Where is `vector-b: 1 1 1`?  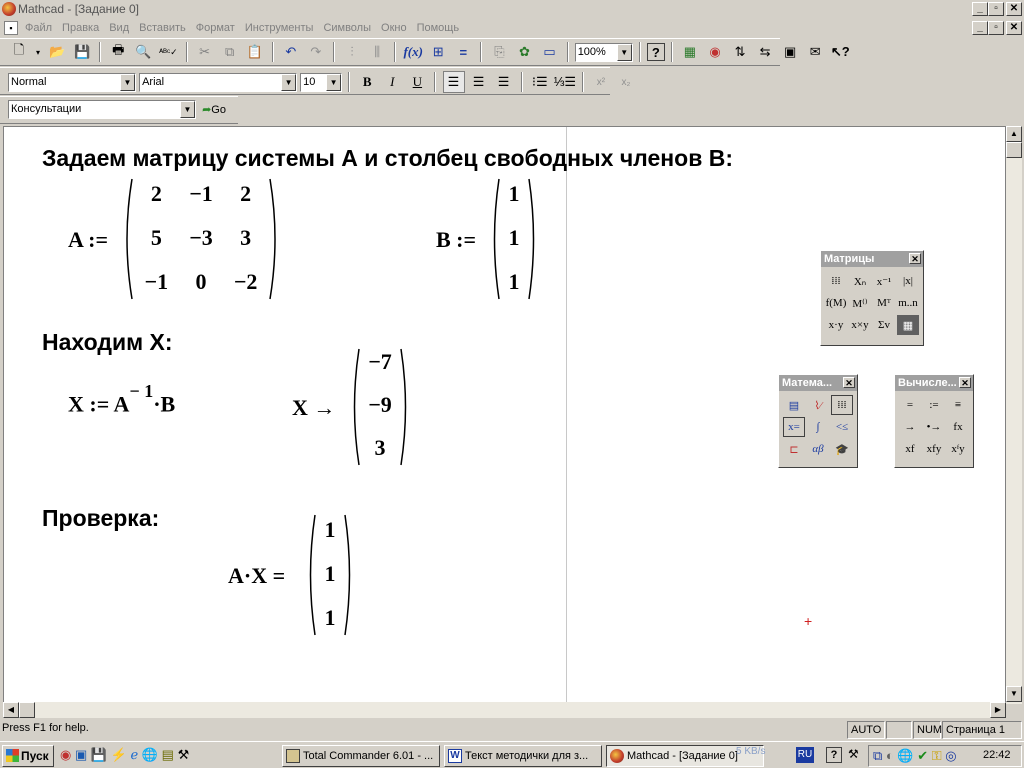 vector-b: 1 1 1 is located at coordinates (514, 239).